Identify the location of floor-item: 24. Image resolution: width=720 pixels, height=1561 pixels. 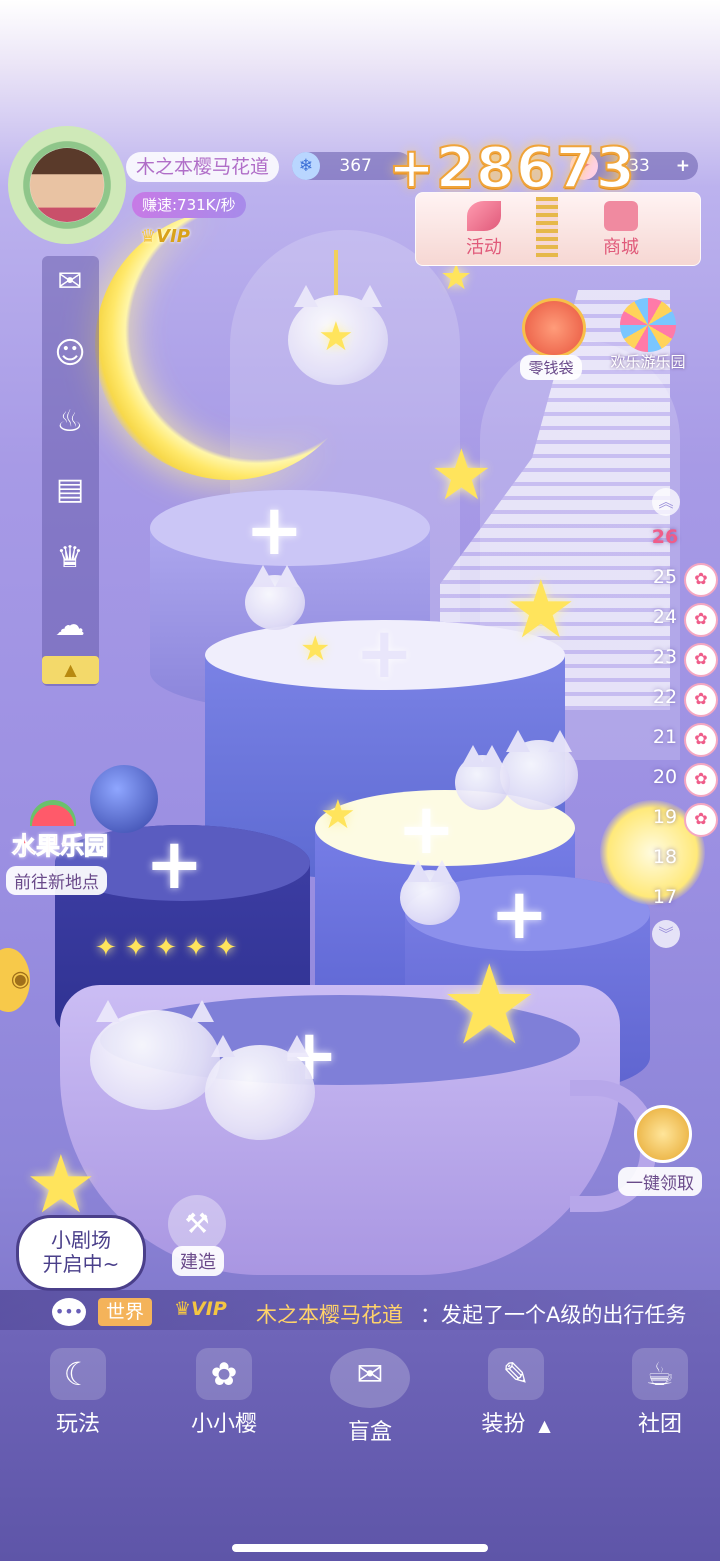
(665, 617).